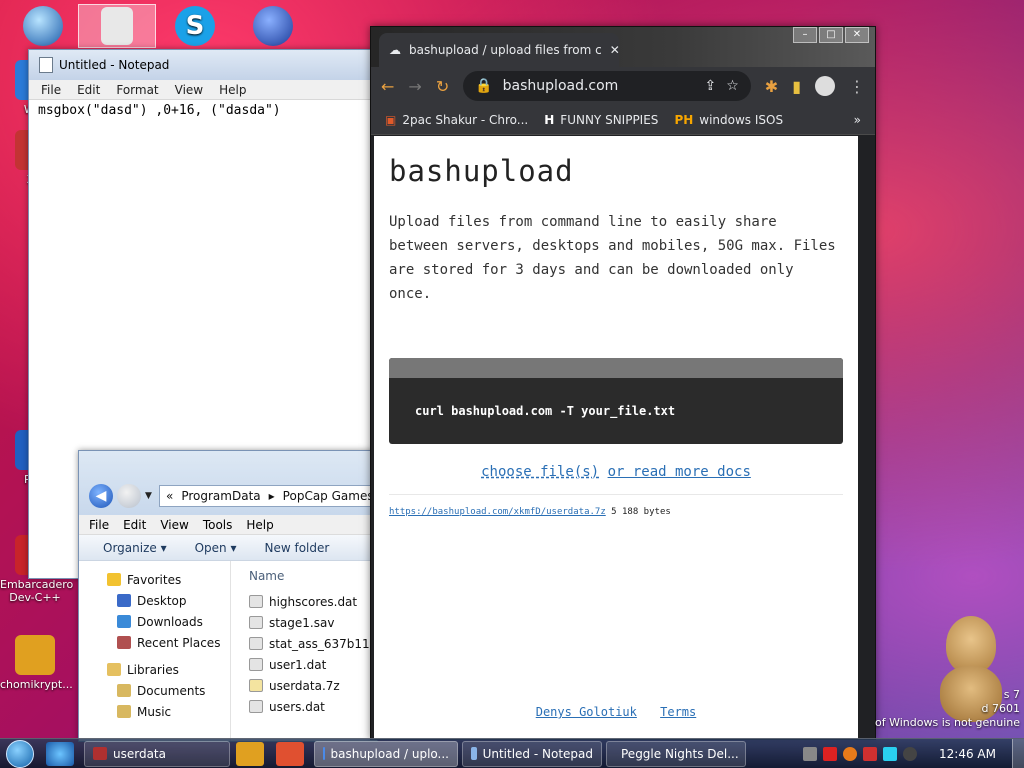 The image size is (1024, 768). What do you see at coordinates (850, 753) in the screenshot?
I see `tray-search-icon` at bounding box center [850, 753].